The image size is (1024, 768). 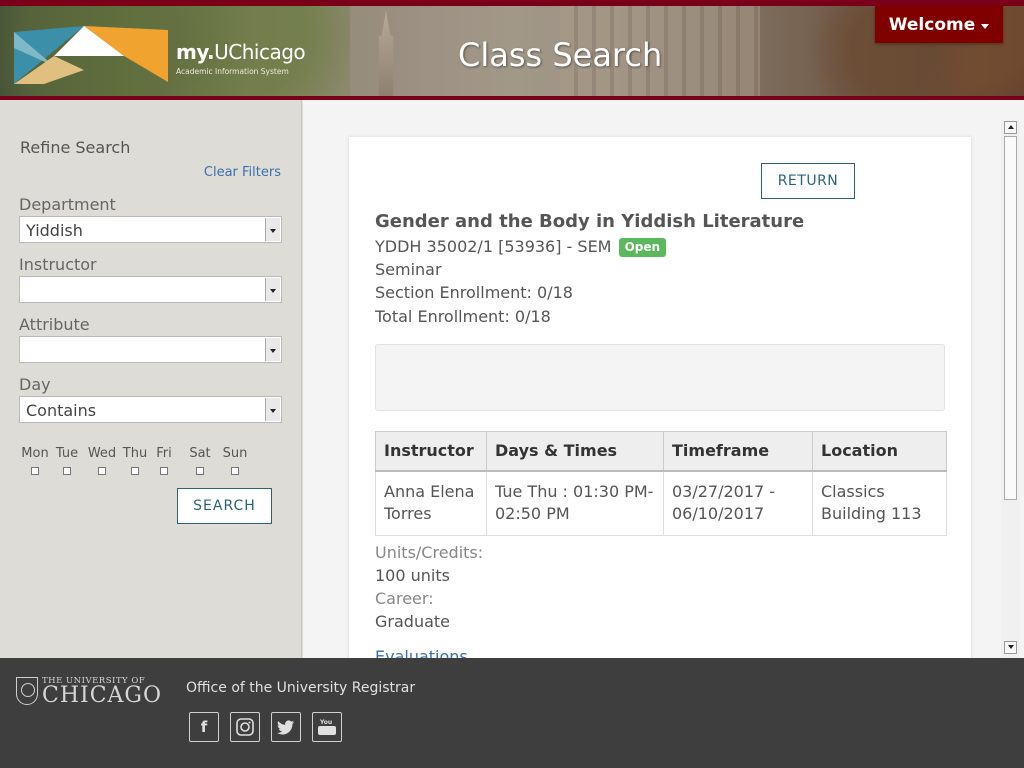 I want to click on logo-subtitle: Academic Information System, so click(x=232, y=71).